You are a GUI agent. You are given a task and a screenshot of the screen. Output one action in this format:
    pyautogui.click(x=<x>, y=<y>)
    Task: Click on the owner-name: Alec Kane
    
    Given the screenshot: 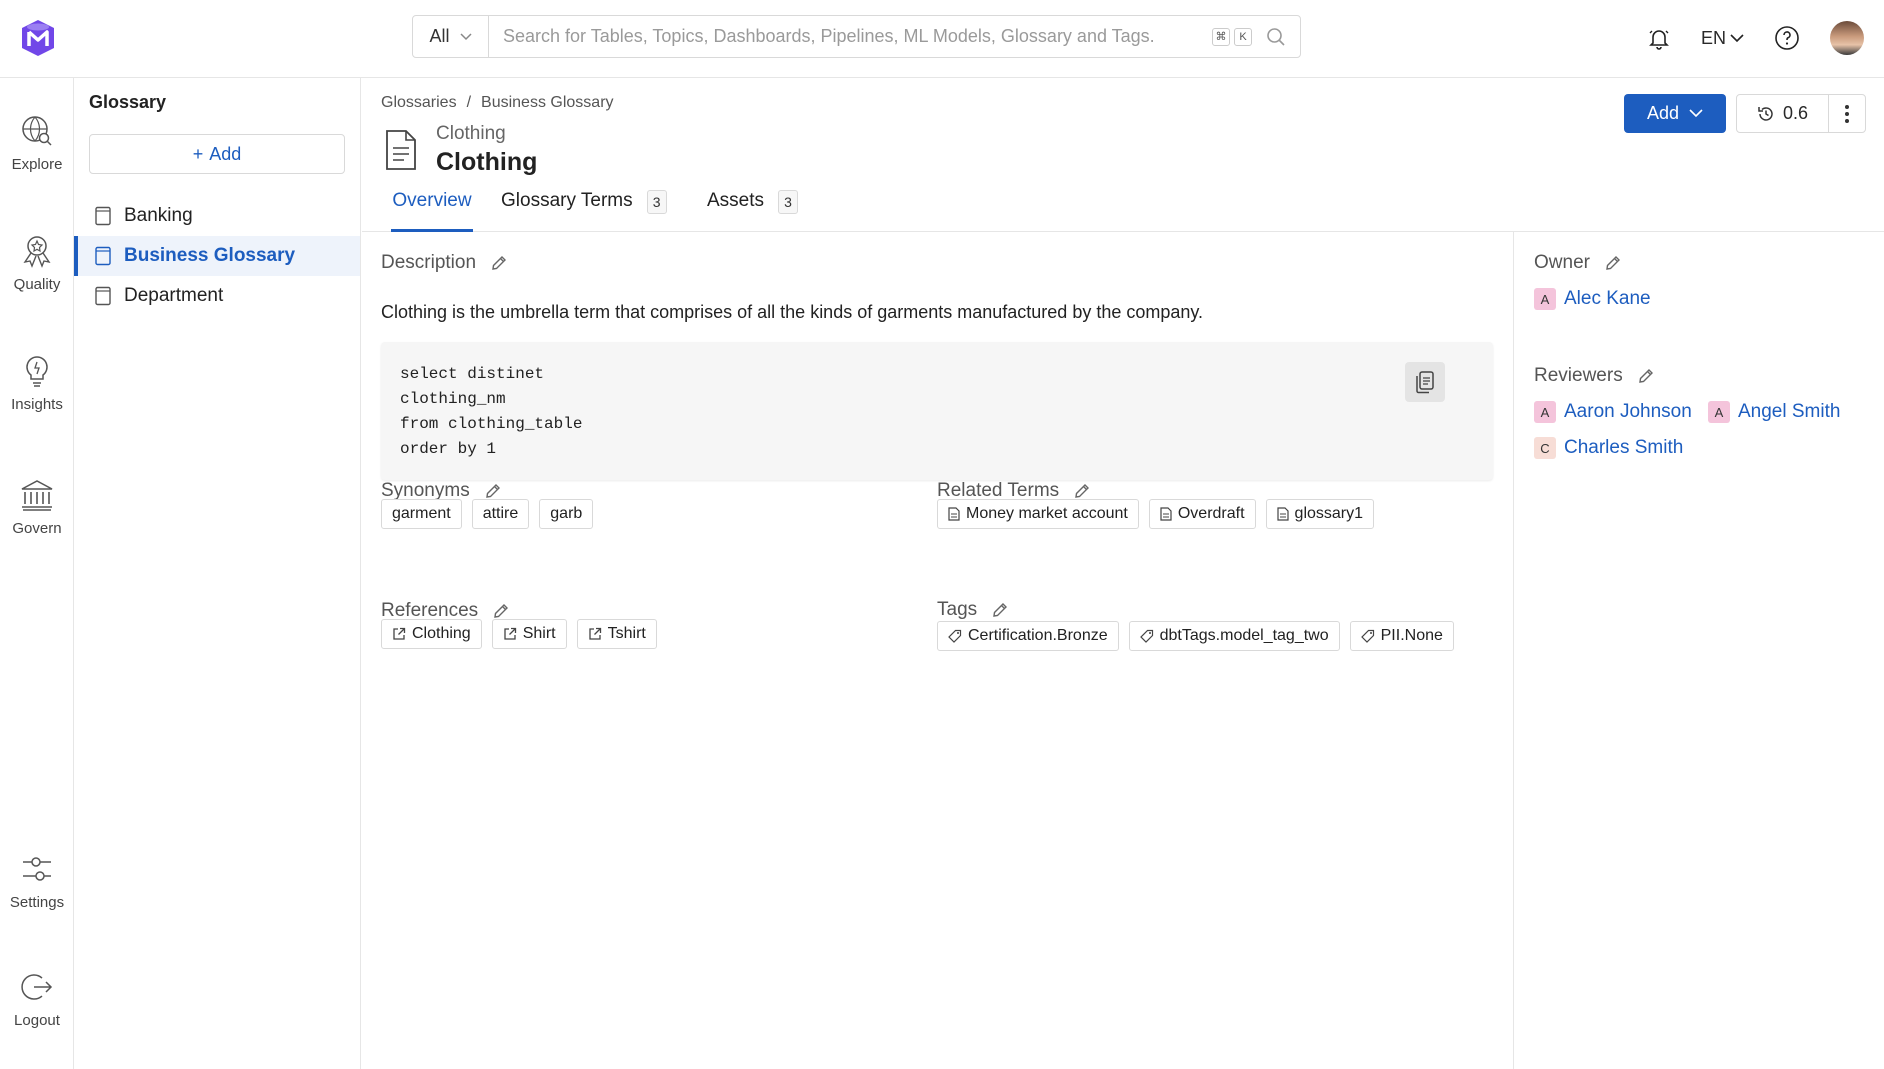 What is the action you would take?
    pyautogui.click(x=1607, y=298)
    